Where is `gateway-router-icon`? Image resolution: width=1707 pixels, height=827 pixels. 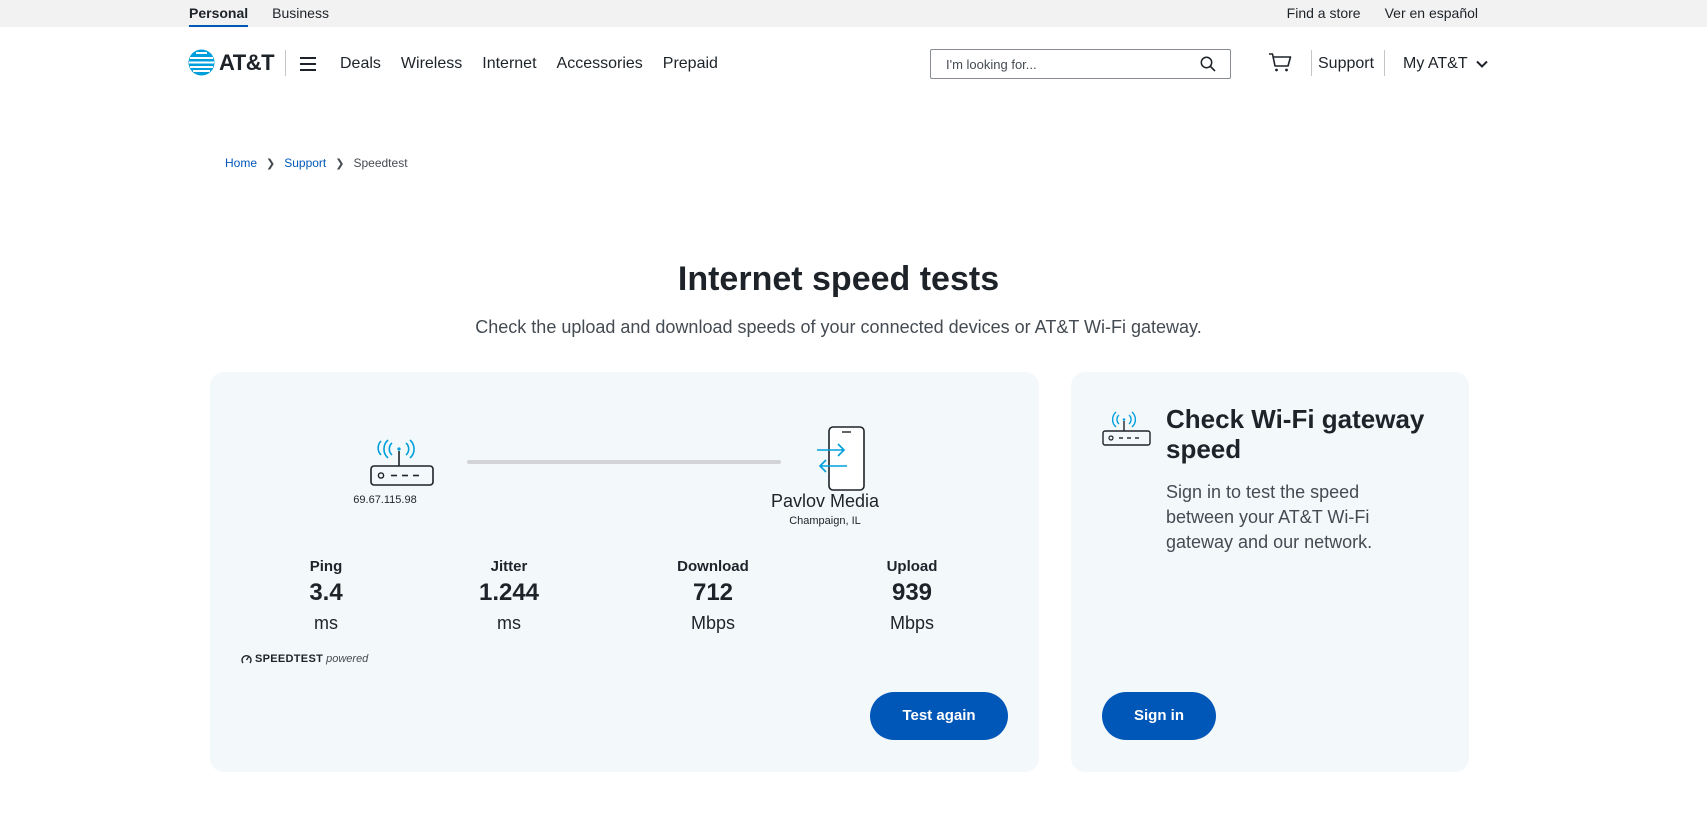
gateway-router-icon is located at coordinates (1126, 428).